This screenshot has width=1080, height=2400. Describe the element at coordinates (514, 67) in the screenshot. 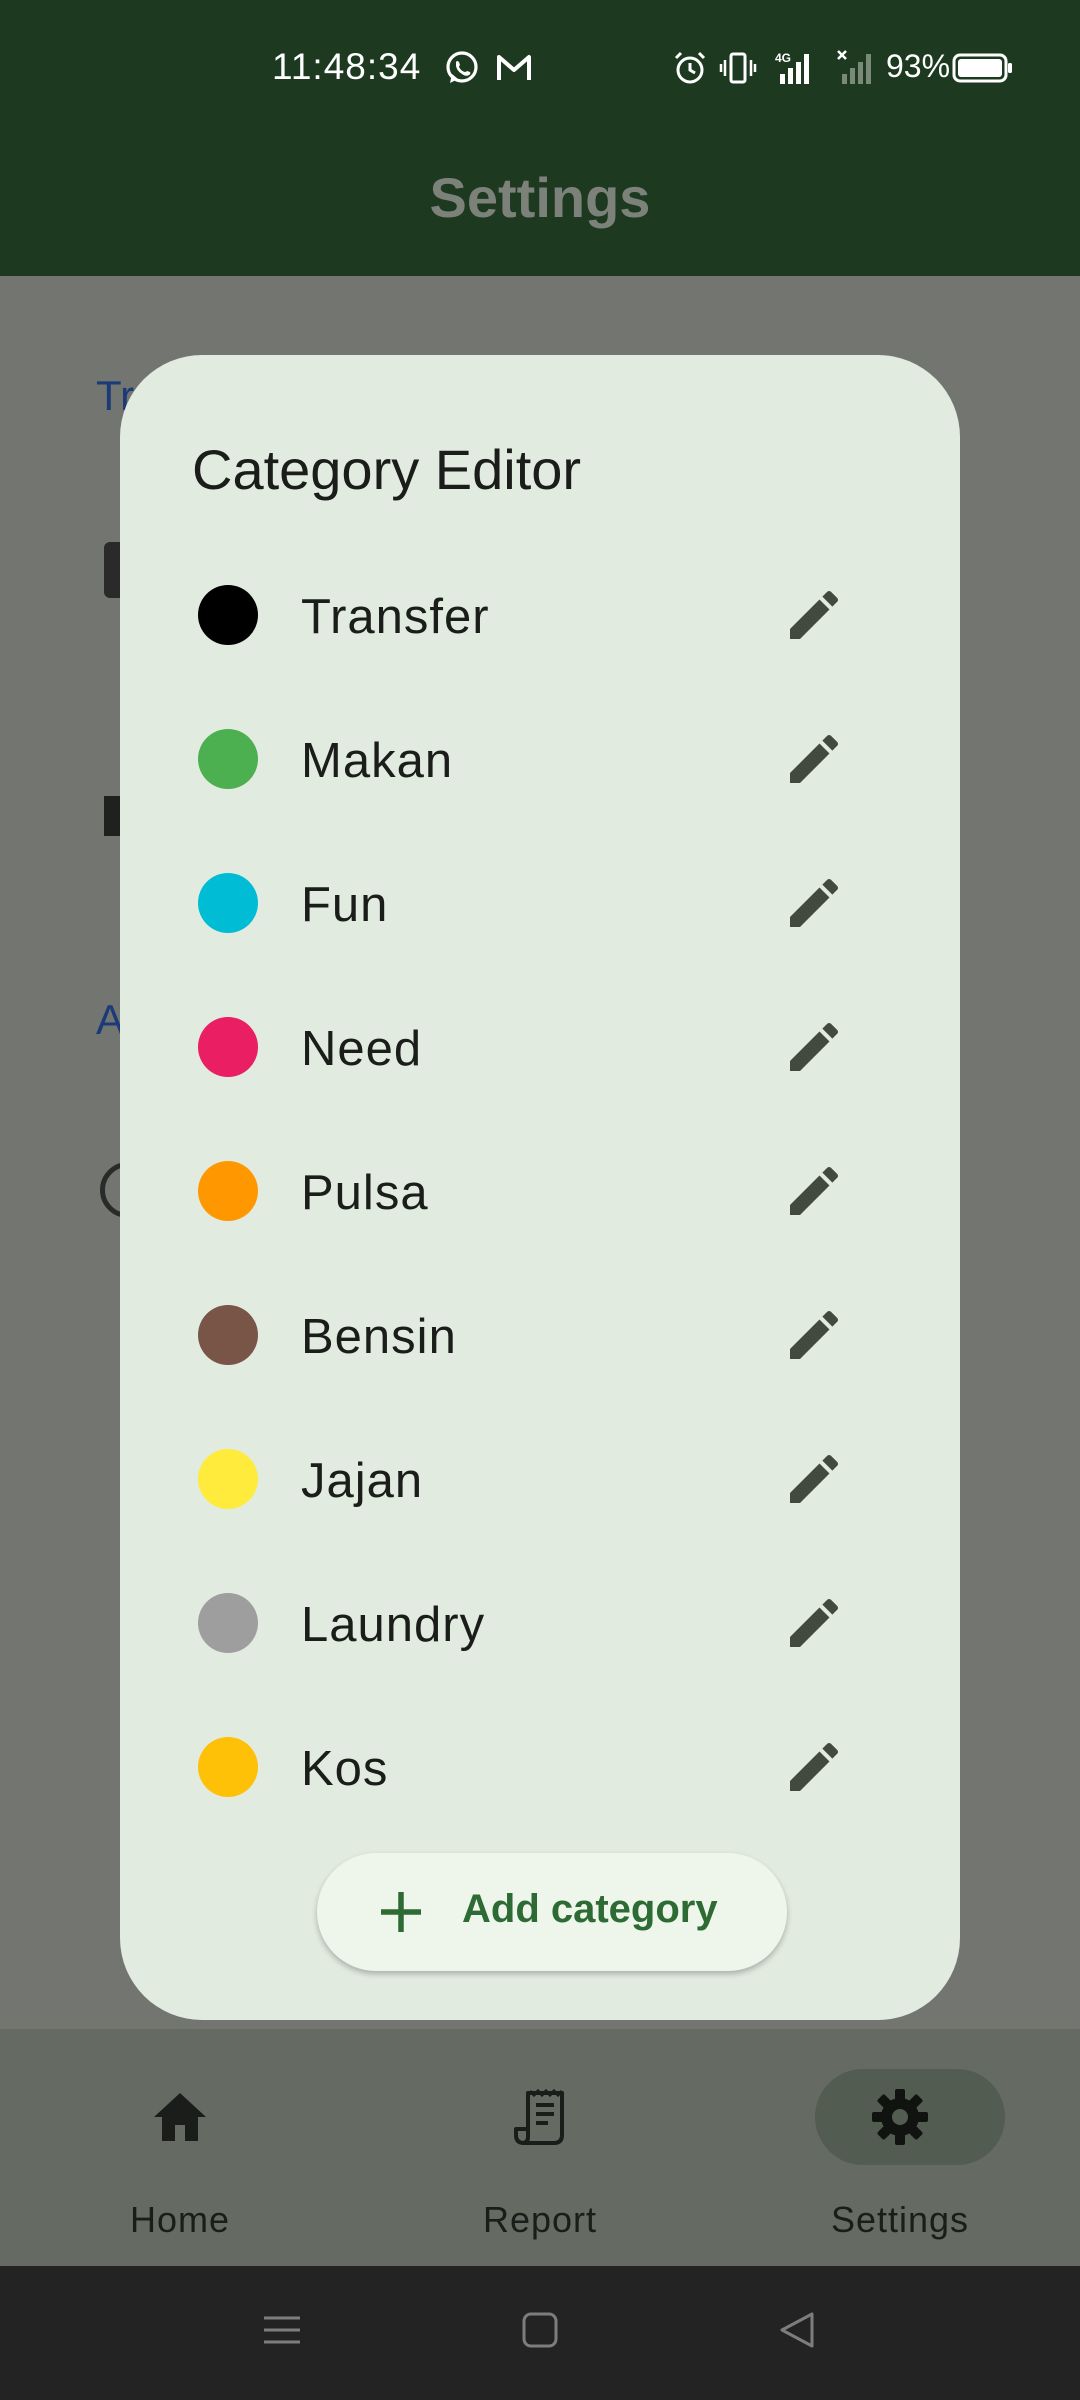

I see `gmail-icon` at that location.